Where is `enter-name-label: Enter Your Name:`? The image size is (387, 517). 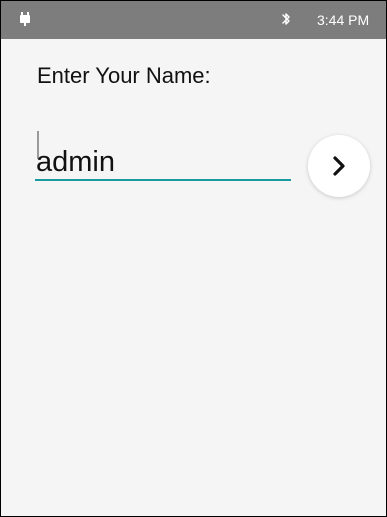 enter-name-label: Enter Your Name: is located at coordinates (124, 75).